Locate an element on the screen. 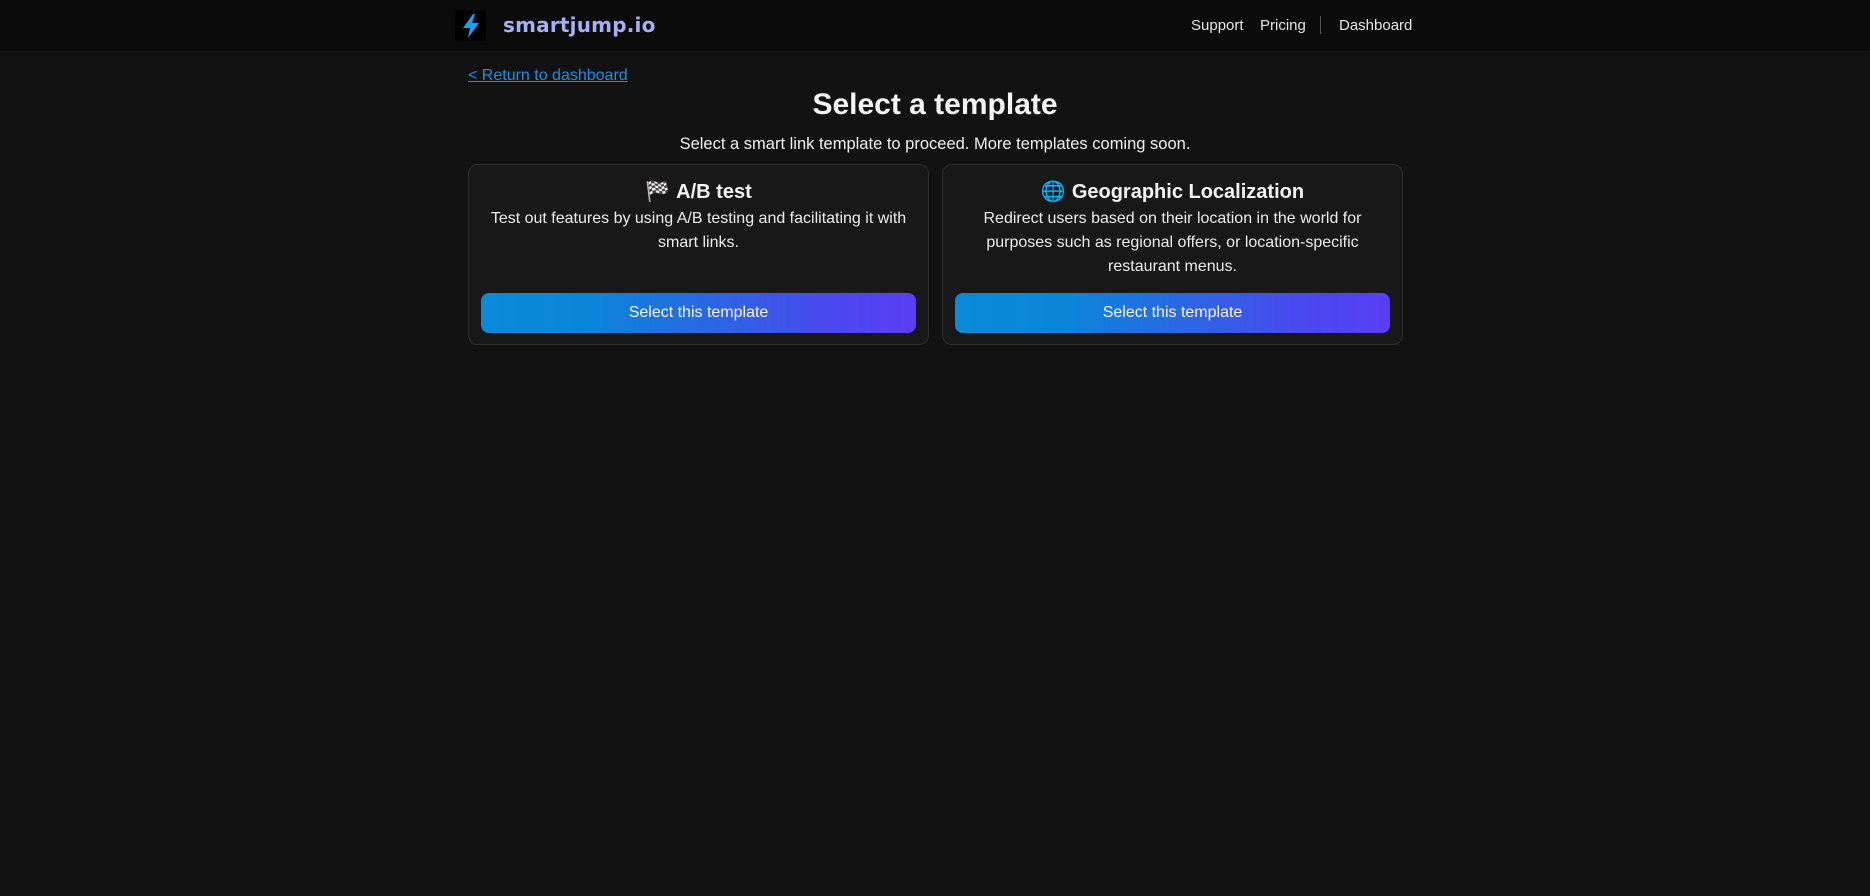  top-navbar: smartjump.io Support Pricing Dashboard is located at coordinates (935, 26).